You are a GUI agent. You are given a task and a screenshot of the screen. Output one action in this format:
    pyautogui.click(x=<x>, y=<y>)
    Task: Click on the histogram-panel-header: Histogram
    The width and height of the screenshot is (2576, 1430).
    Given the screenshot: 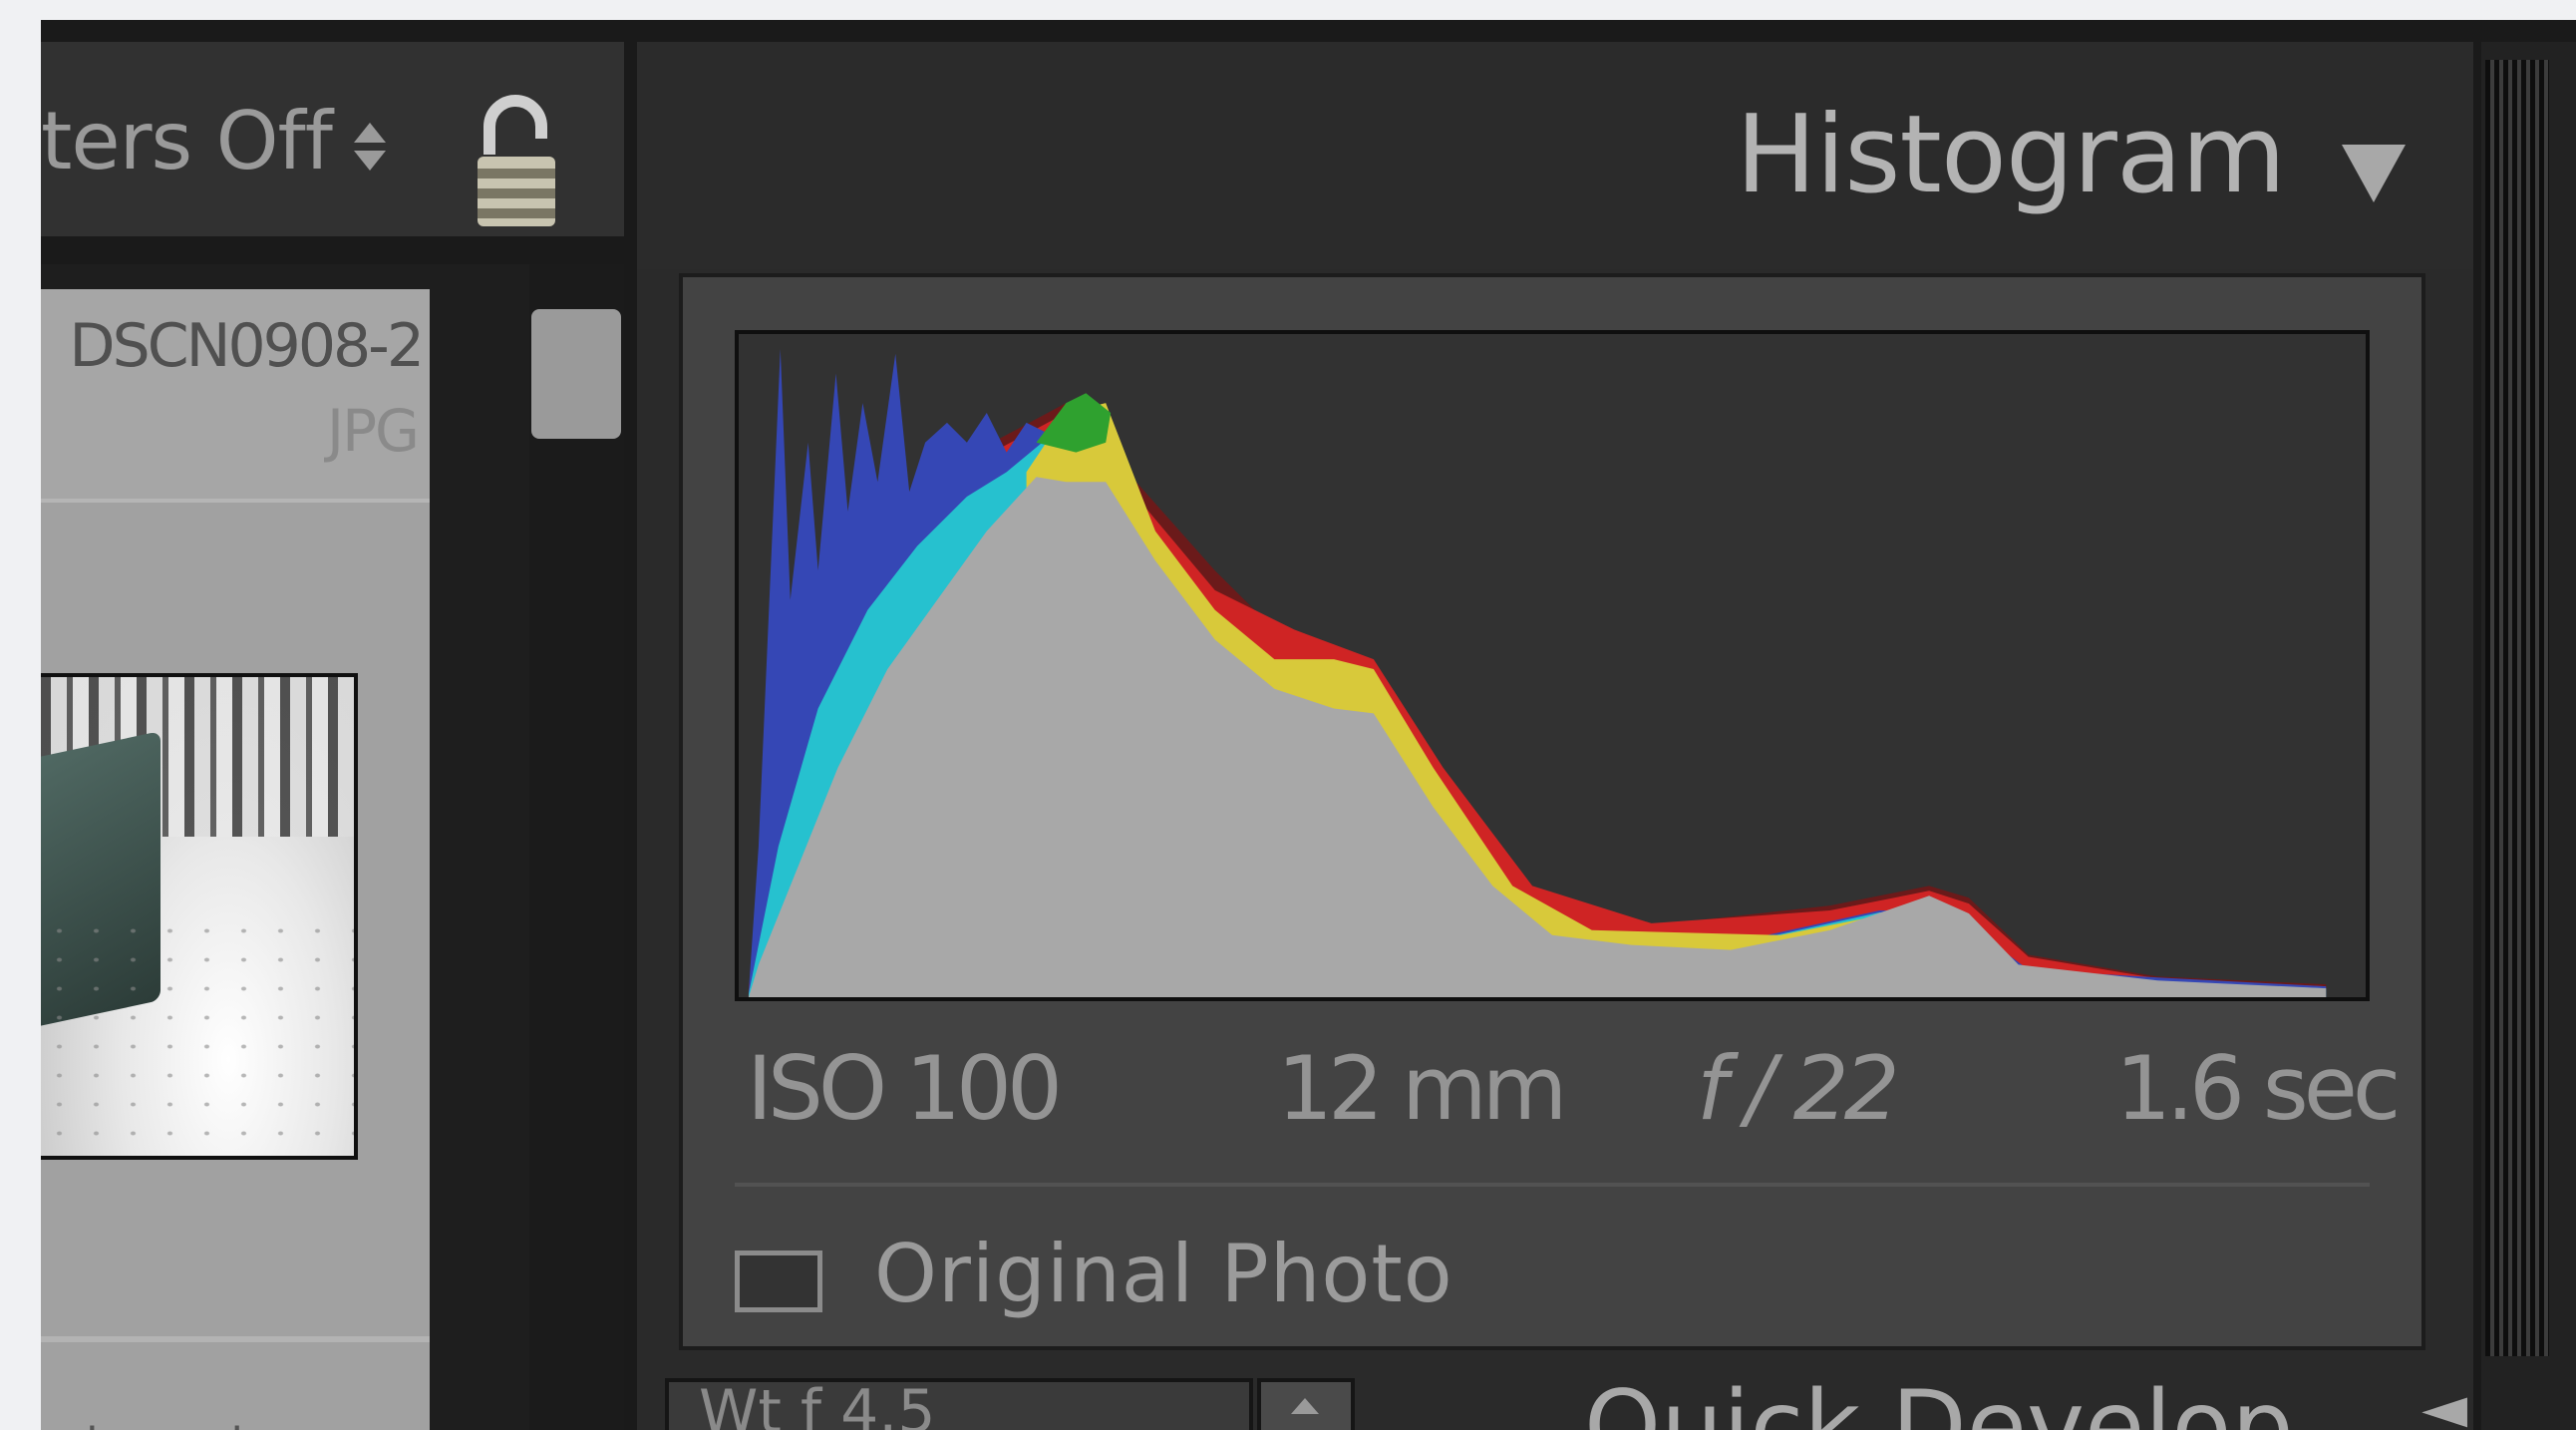 What is the action you would take?
    pyautogui.click(x=1555, y=155)
    